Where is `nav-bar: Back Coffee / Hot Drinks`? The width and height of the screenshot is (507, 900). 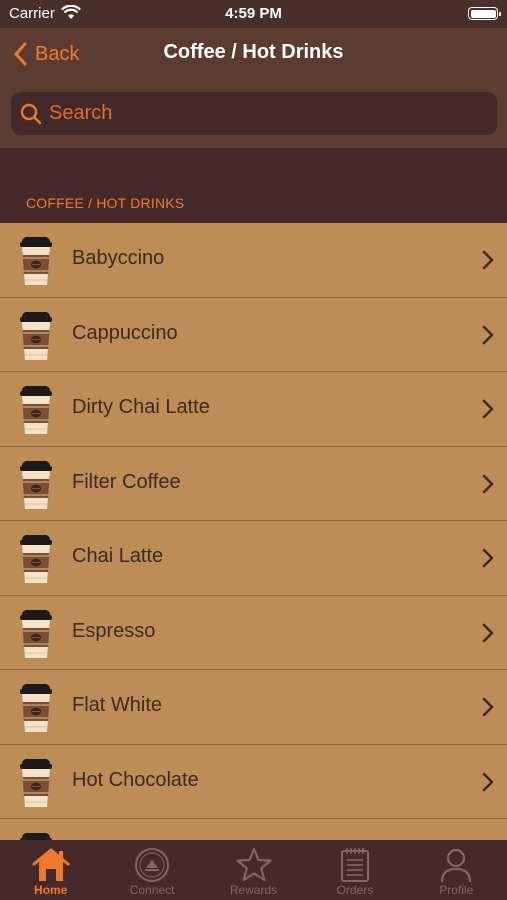
nav-bar: Back Coffee / Hot Drinks is located at coordinates (253, 54).